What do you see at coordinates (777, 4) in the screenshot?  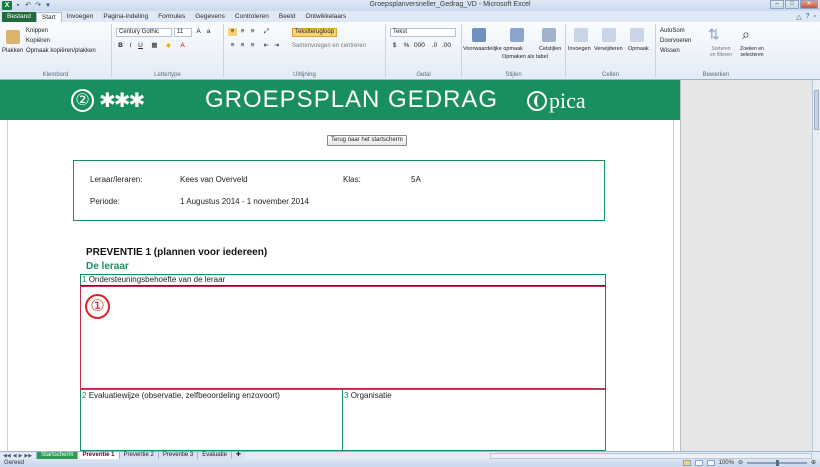 I see `minimize-button: –` at bounding box center [777, 4].